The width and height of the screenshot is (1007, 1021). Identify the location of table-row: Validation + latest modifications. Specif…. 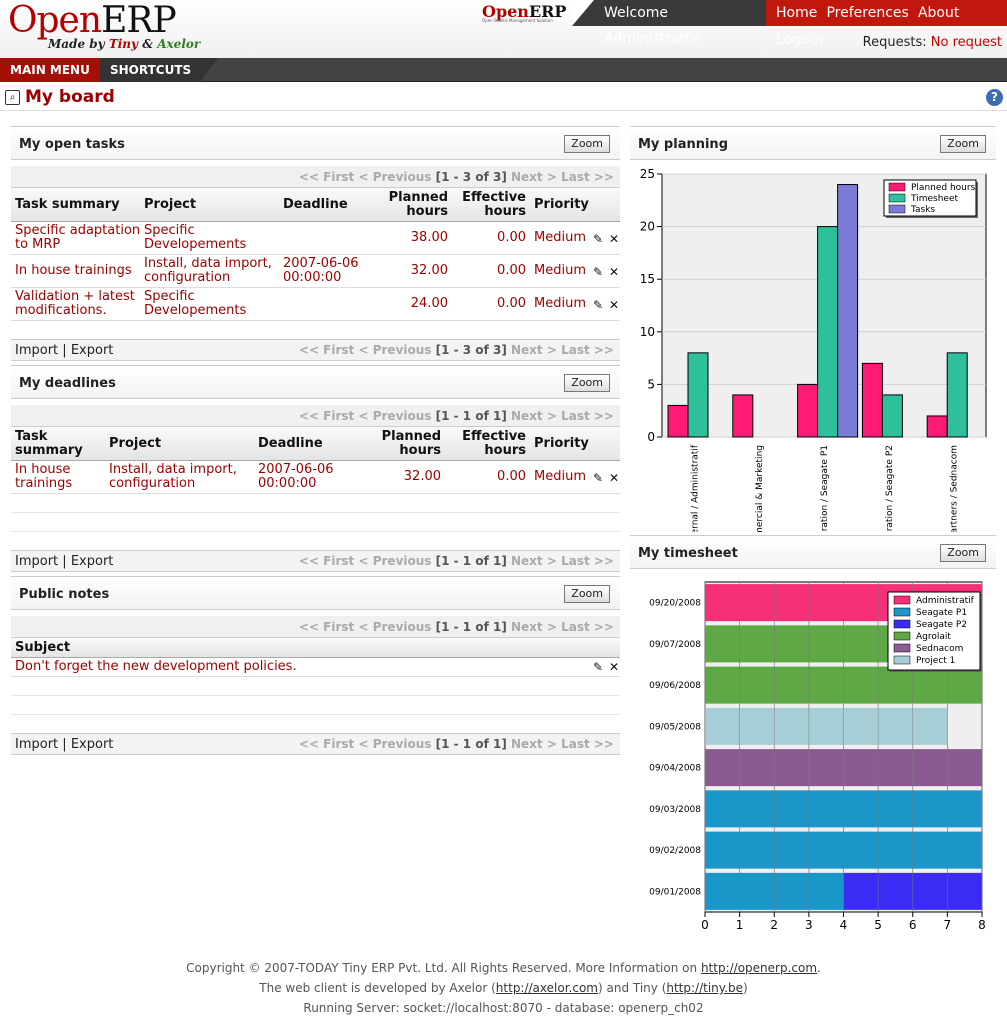
(315, 304).